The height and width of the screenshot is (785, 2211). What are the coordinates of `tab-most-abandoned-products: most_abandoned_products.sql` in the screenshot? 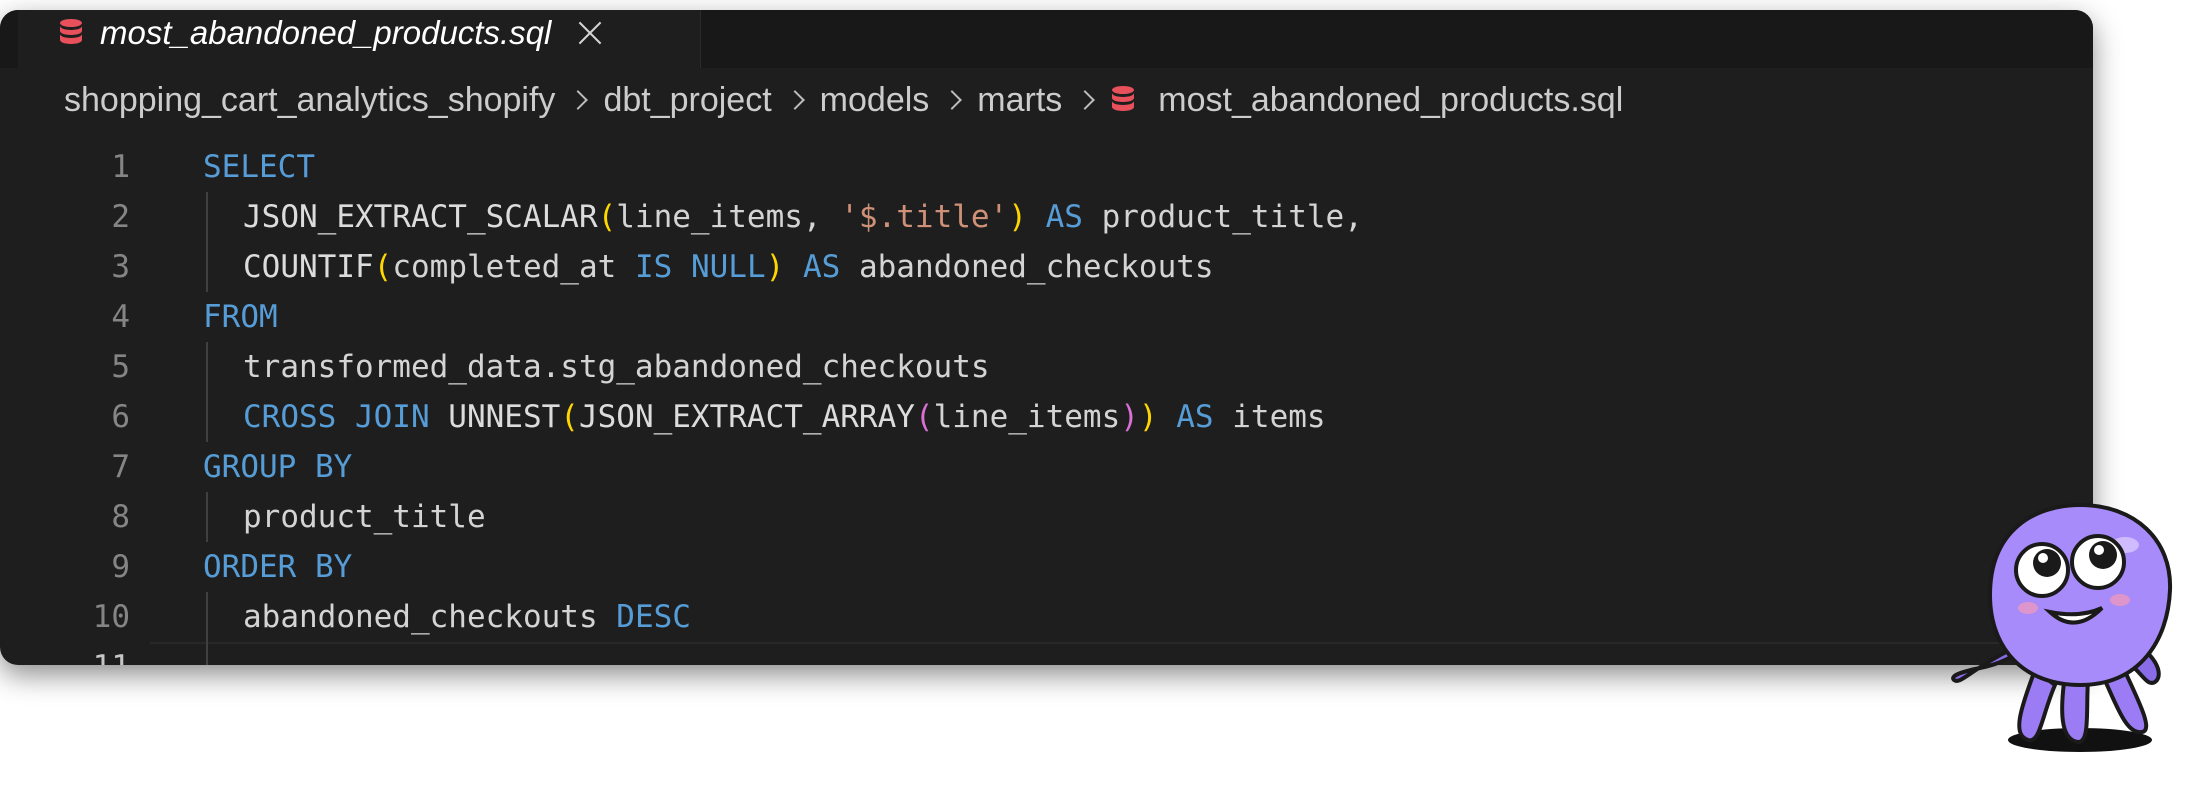 It's located at (359, 39).